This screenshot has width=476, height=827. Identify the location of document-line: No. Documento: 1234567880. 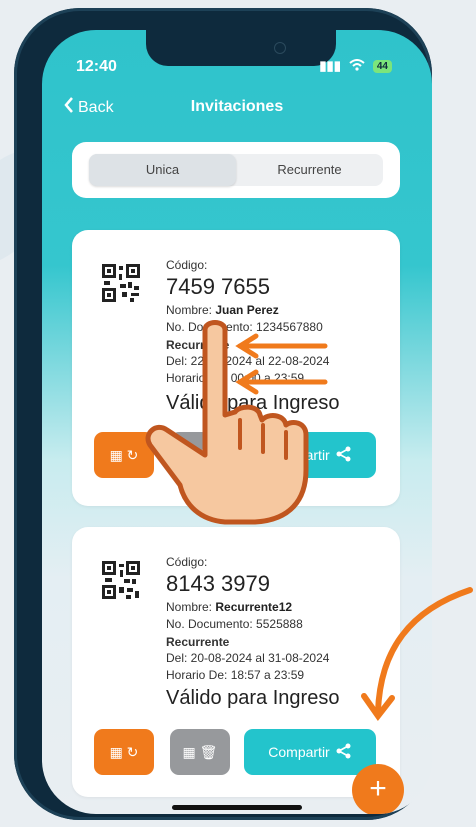
(244, 327).